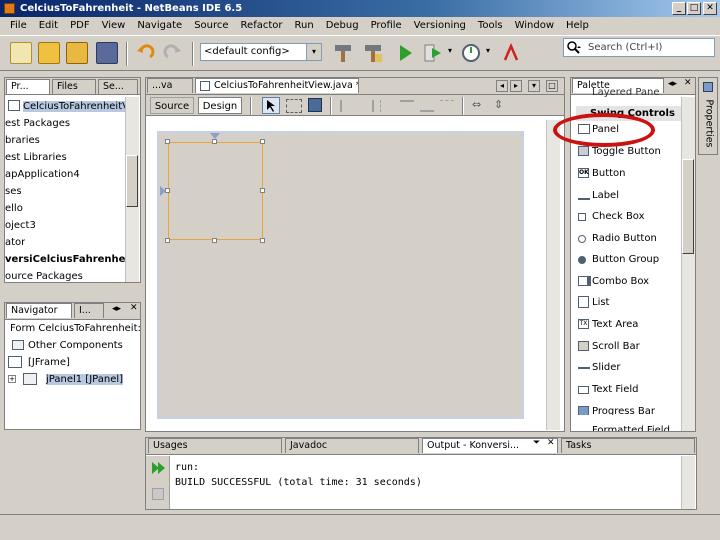  I want to click on undo-icon, so click(145, 53).